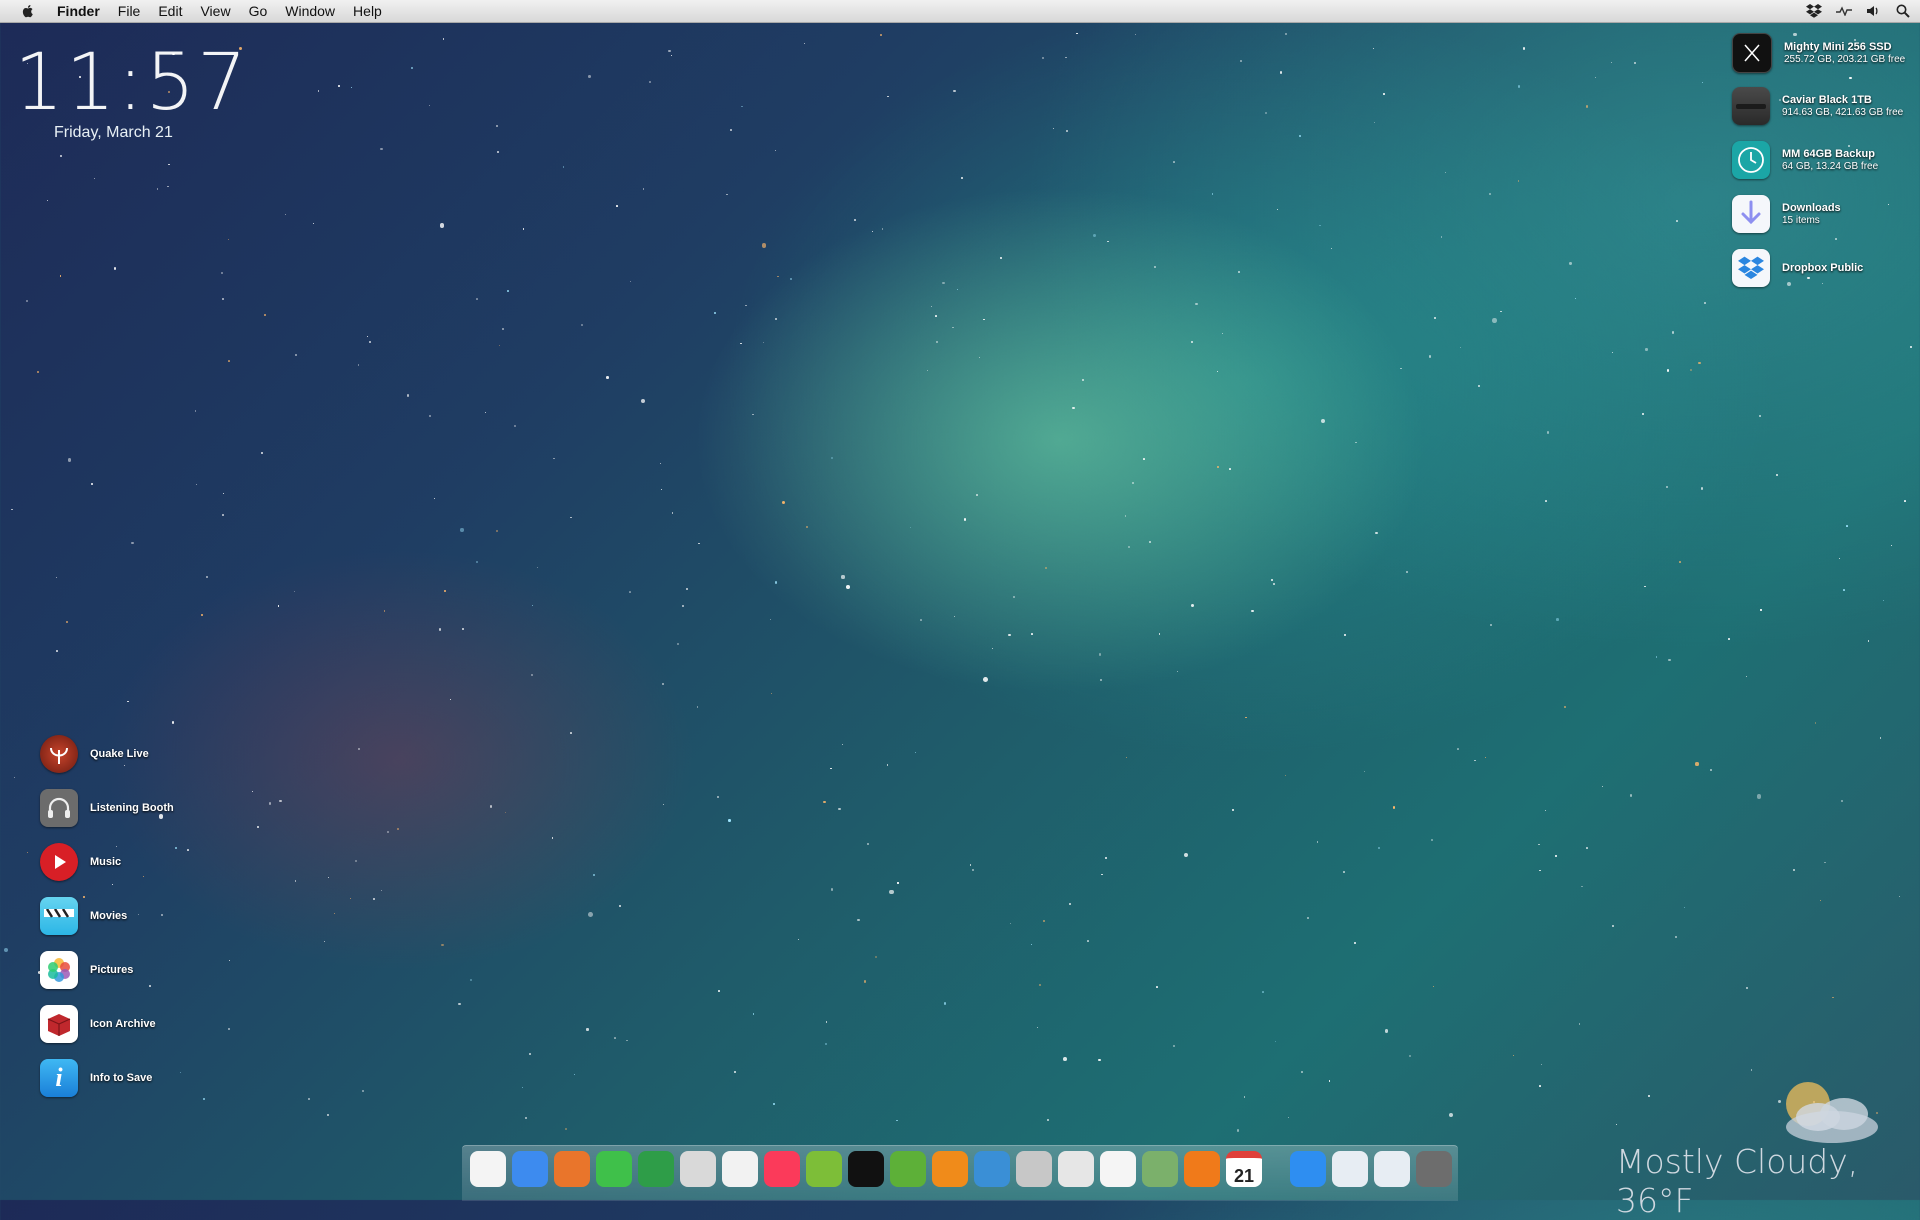 The width and height of the screenshot is (1920, 1220). Describe the element at coordinates (170, 11) in the screenshot. I see `menu-edit: Edit` at that location.